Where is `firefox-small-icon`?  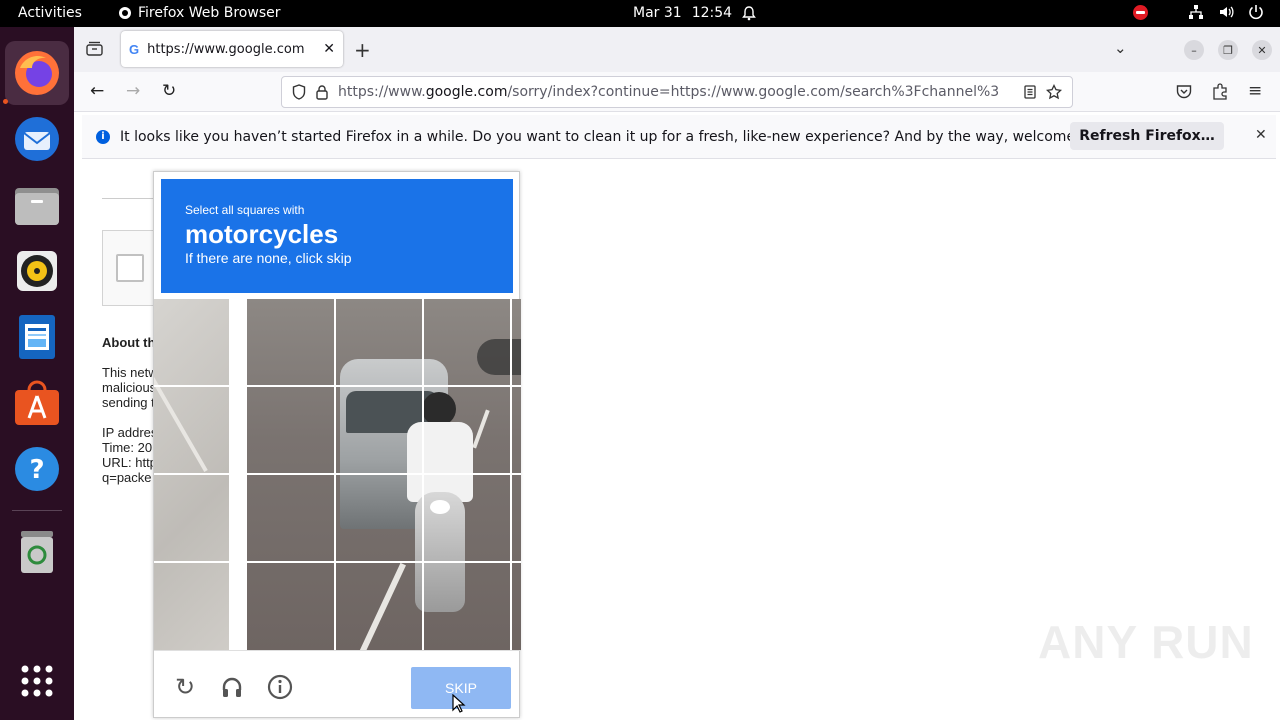
firefox-small-icon is located at coordinates (125, 13).